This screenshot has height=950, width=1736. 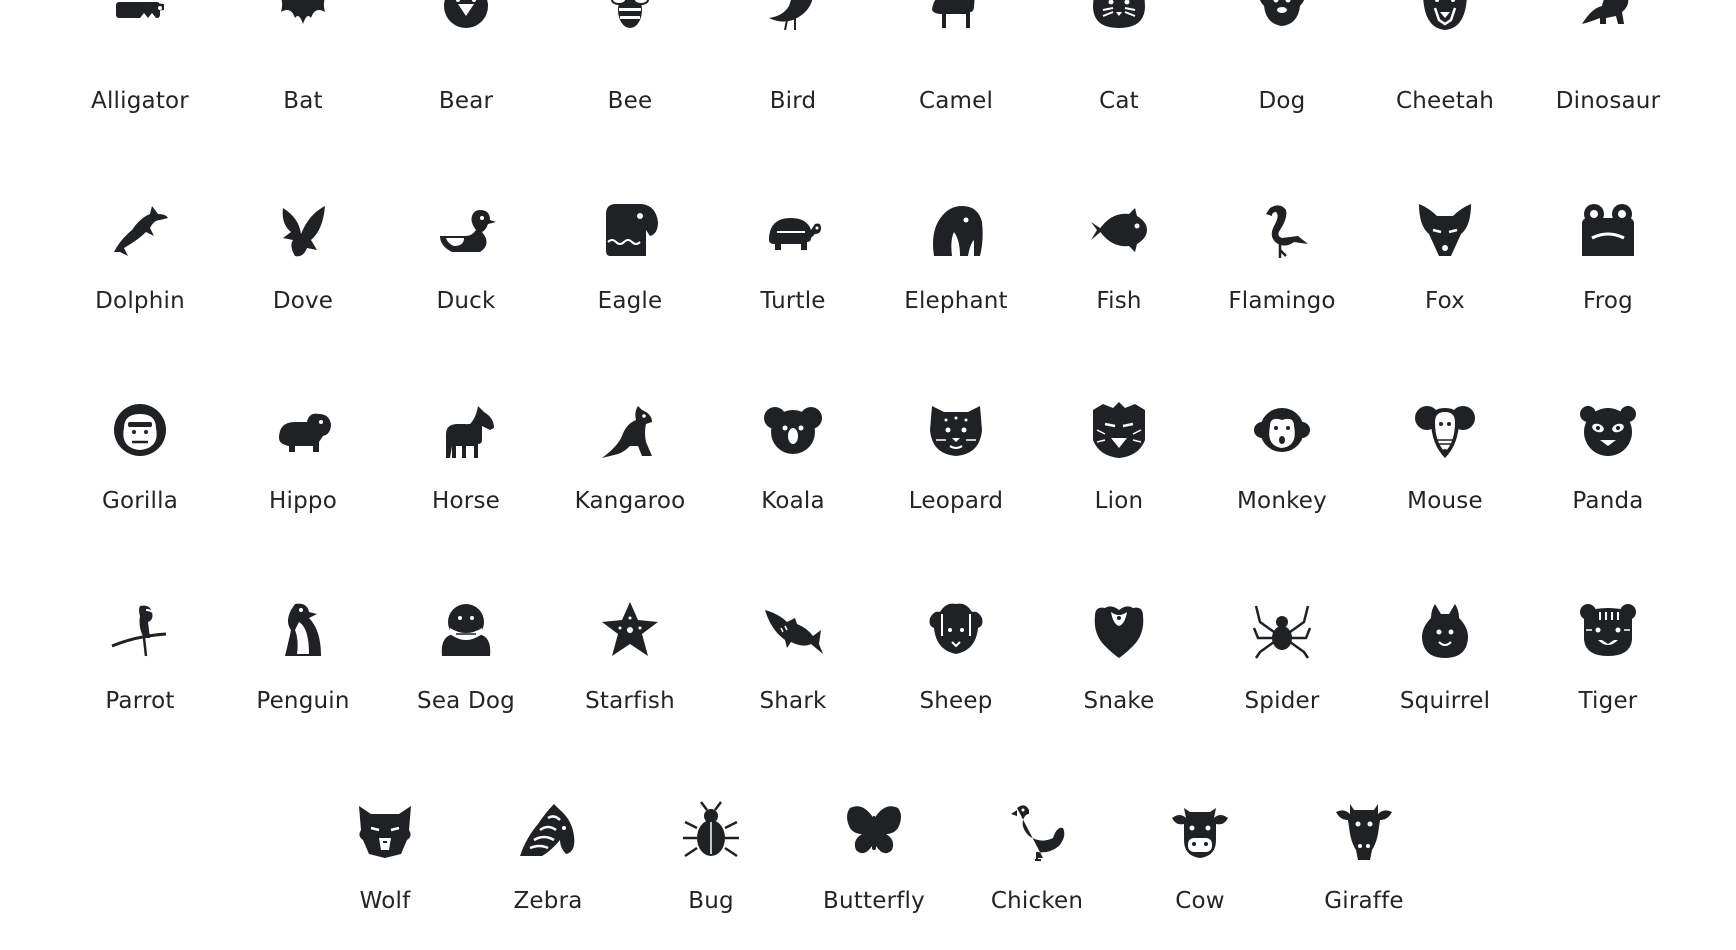 What do you see at coordinates (466, 475) in the screenshot?
I see `animal-tile-horse: Horse` at bounding box center [466, 475].